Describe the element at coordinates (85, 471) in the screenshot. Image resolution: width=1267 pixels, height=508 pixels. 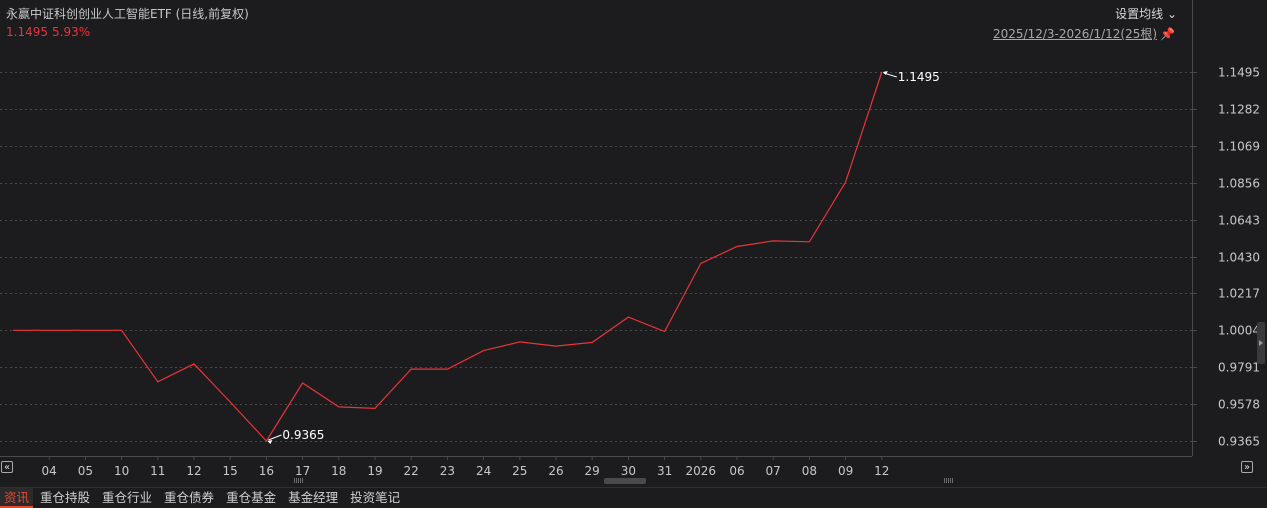
I see `x-tick-label: 05` at that location.